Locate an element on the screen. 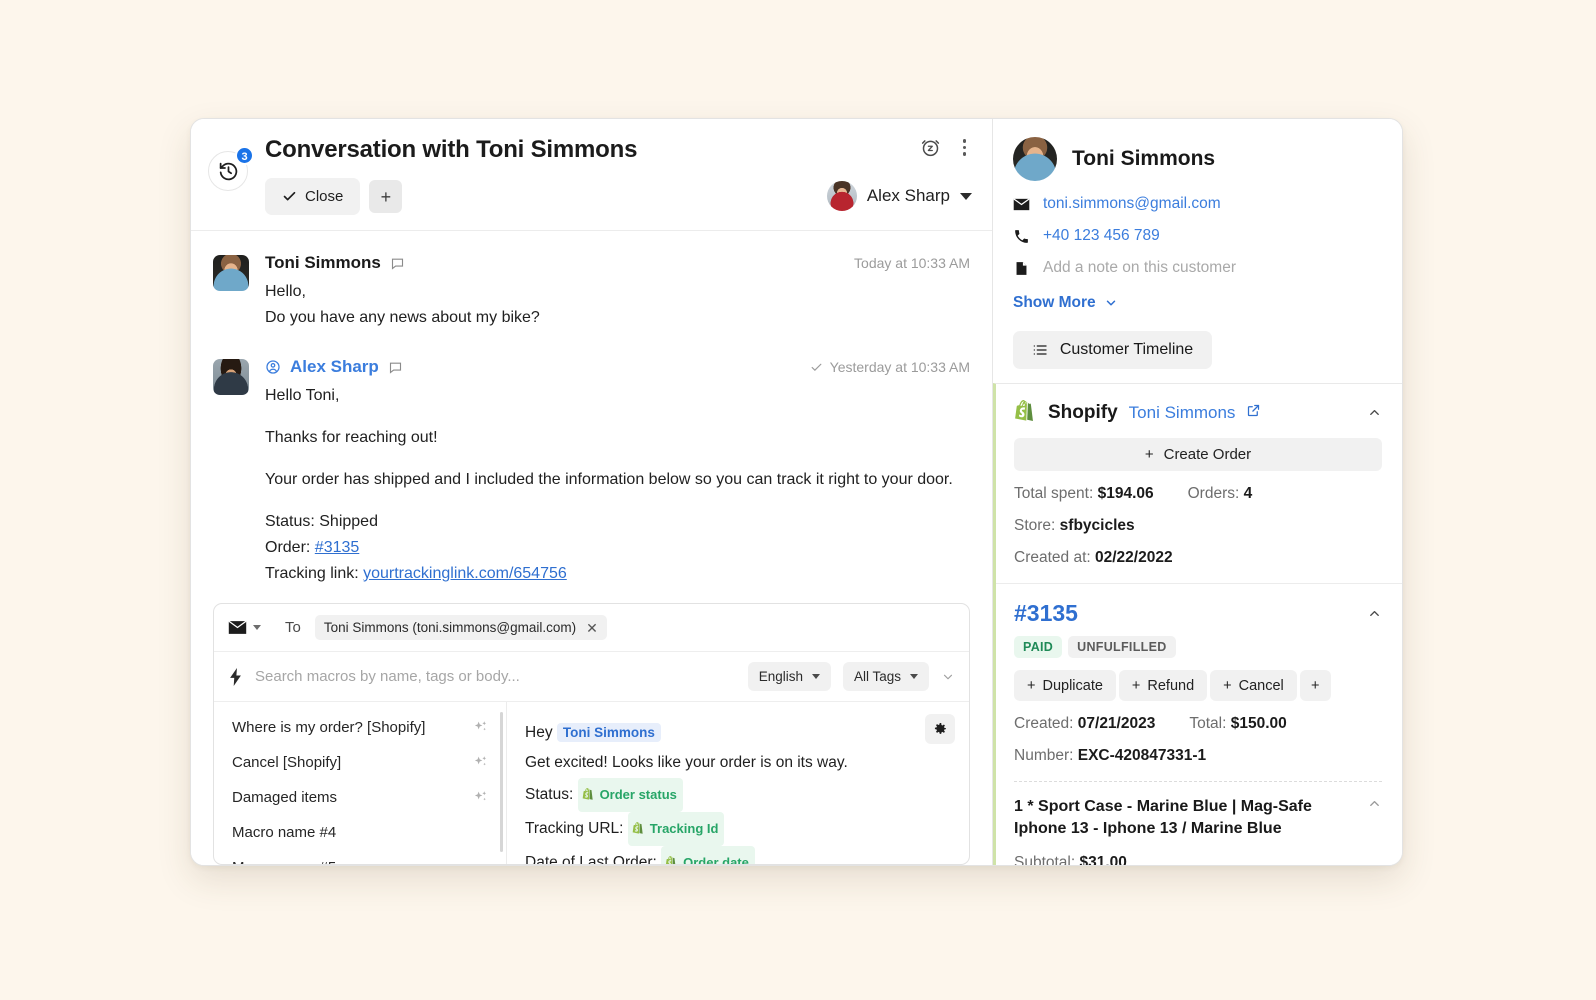 The image size is (1596, 1000). collapse-macros-chevron-down-icon is located at coordinates (948, 677).